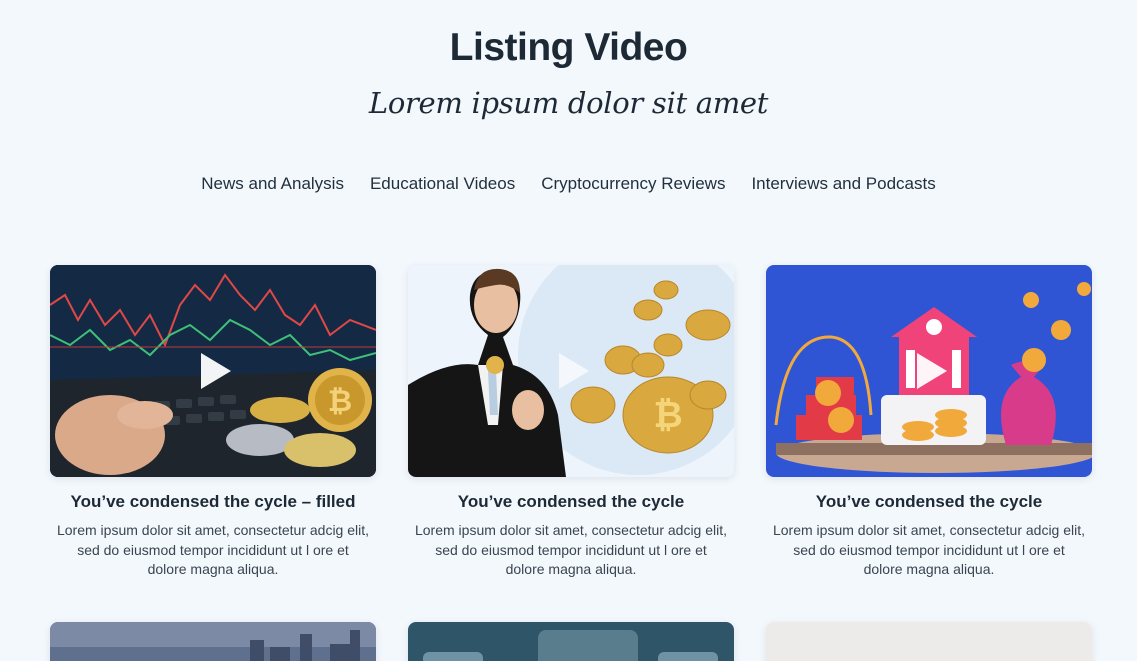  Describe the element at coordinates (442, 184) in the screenshot. I see `tab-educational-videos: Educational Videos` at that location.